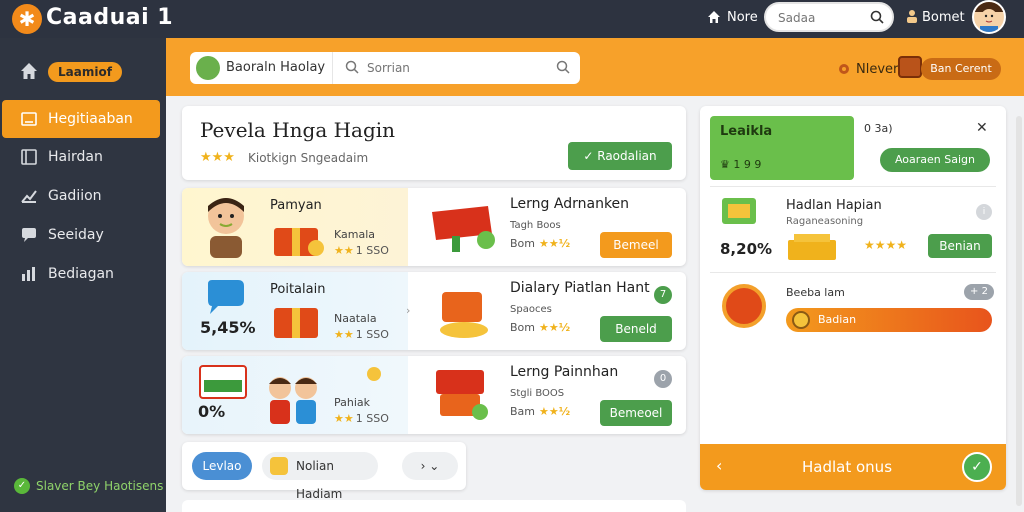 The width and height of the screenshot is (1024, 512). Describe the element at coordinates (844, 69) in the screenshot. I see `gear-icon` at that location.